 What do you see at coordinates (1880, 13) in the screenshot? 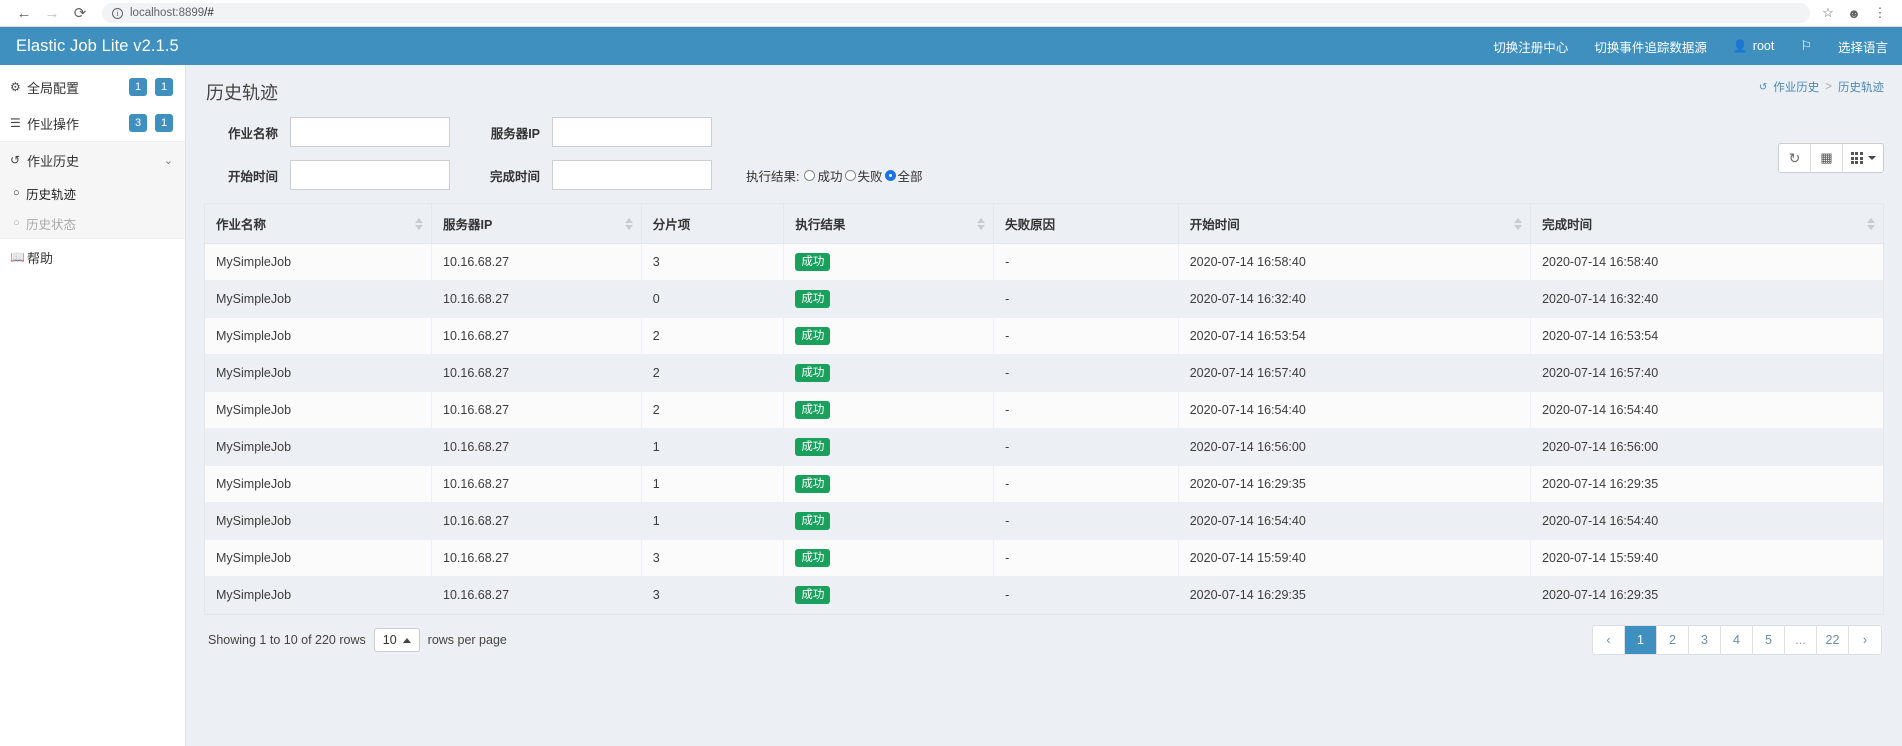
I see `browser-menu-icon: ⋮` at bounding box center [1880, 13].